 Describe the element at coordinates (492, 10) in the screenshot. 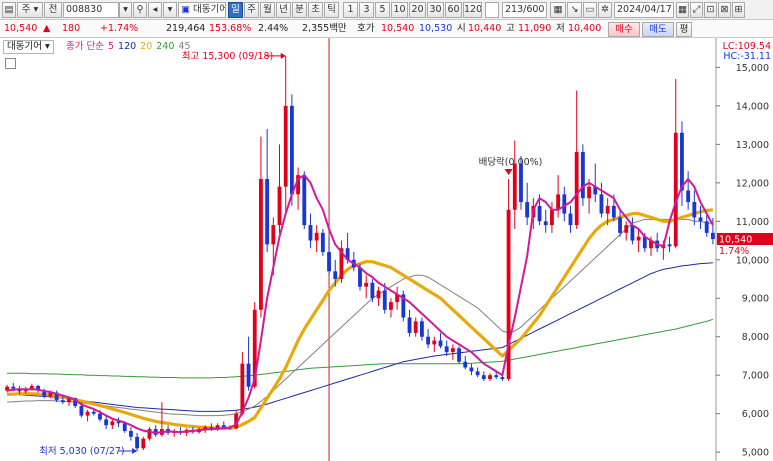

I see `interval-custom-input` at that location.